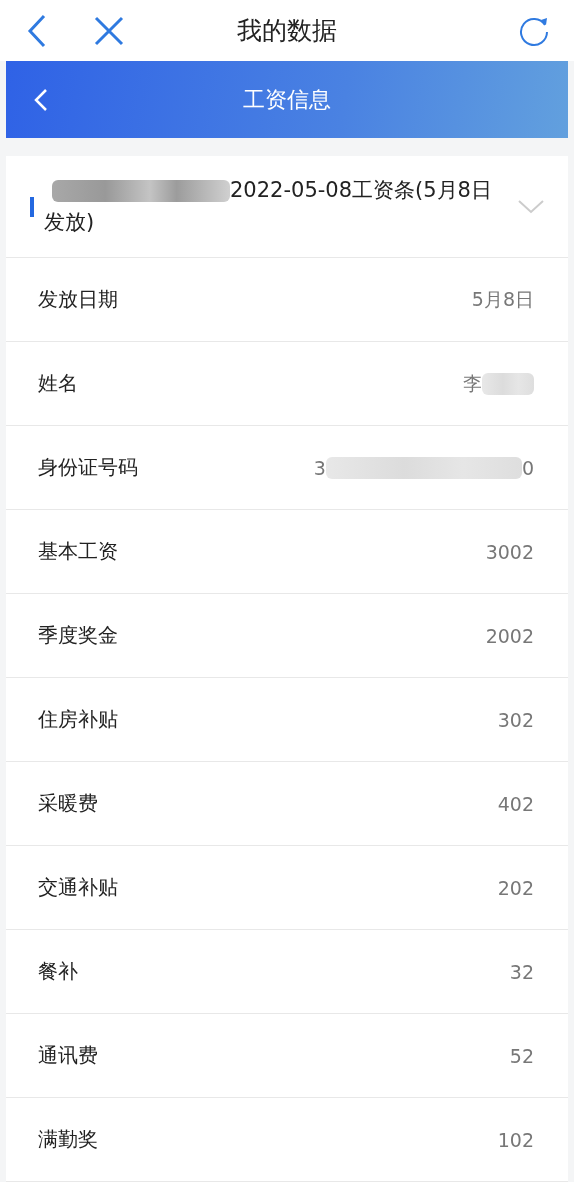  What do you see at coordinates (515, 887) in the screenshot?
I see `field-value: 202` at bounding box center [515, 887].